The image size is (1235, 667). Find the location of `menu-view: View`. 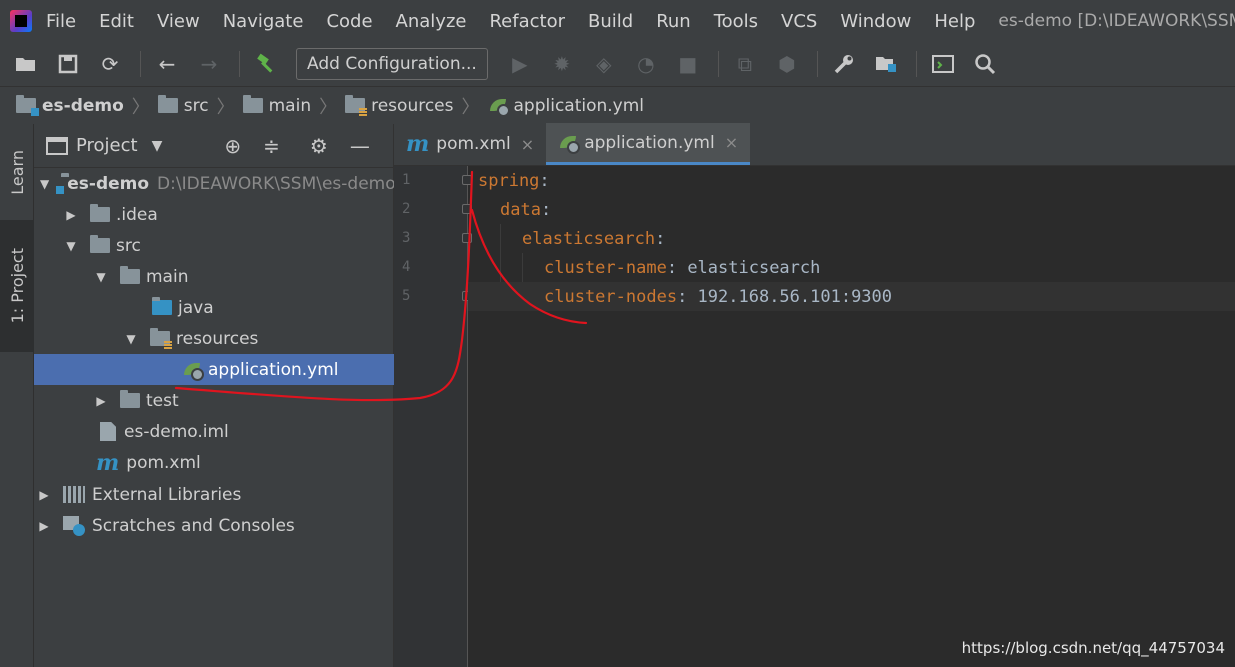

menu-view: View is located at coordinates (178, 21).